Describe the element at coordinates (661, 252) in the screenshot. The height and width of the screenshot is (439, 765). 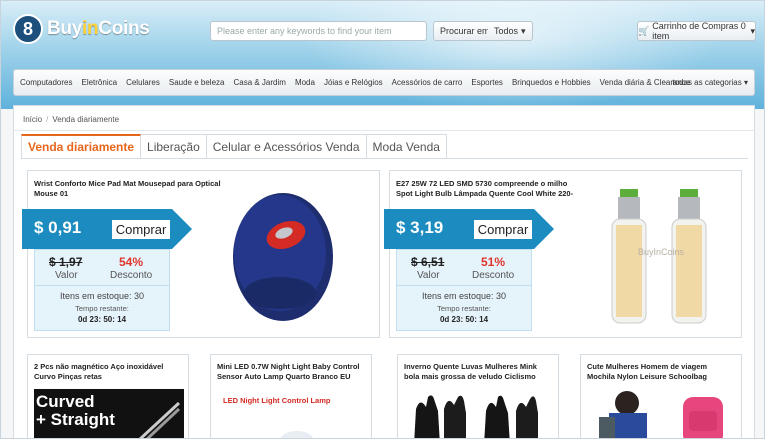
I see `image-watermark: BuyInCoins` at that location.